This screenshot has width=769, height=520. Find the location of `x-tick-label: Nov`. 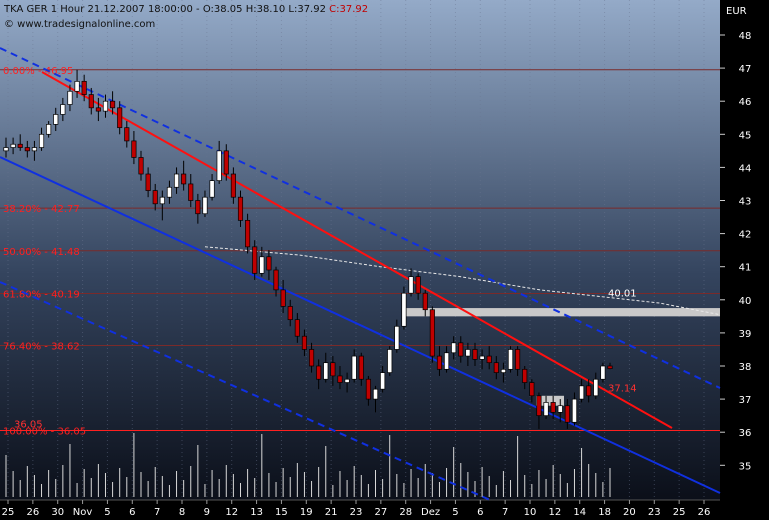

x-tick-label: Nov is located at coordinates (83, 512).